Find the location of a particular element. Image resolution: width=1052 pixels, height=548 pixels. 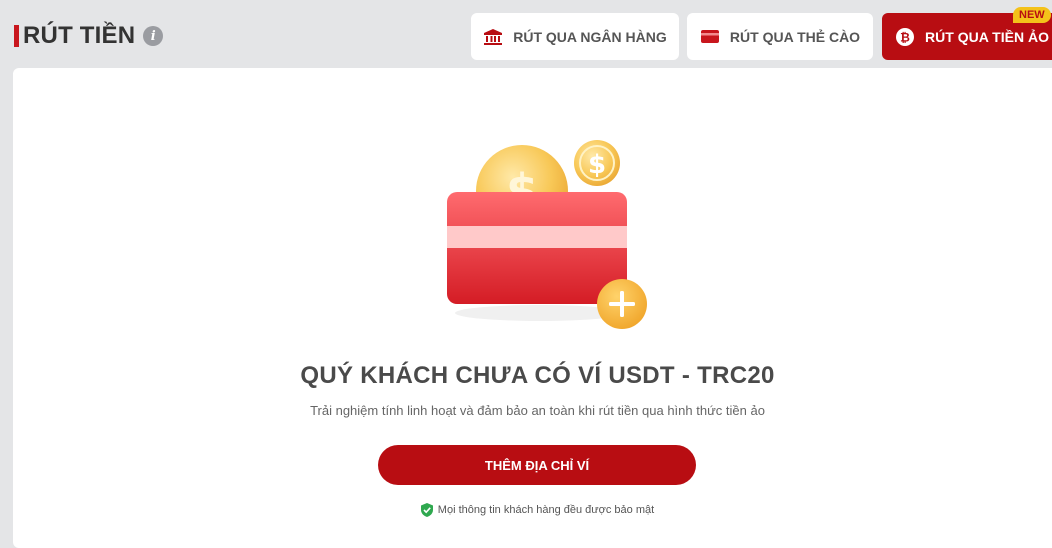

shield-check-icon is located at coordinates (426, 510).